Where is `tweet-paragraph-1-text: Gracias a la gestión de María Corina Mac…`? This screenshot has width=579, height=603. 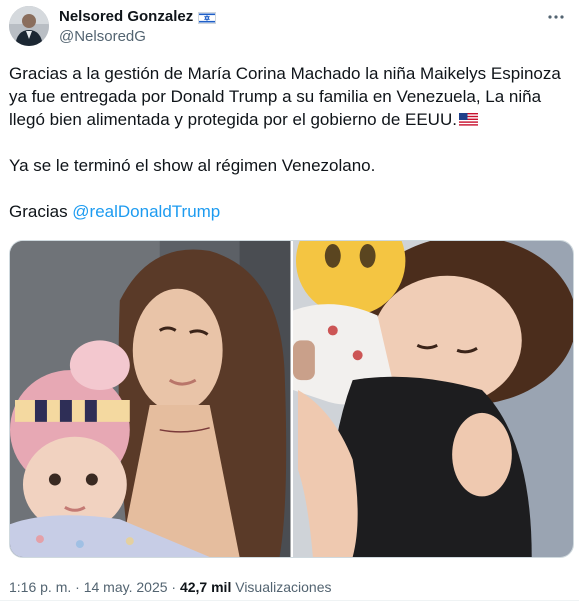 tweet-paragraph-1-text: Gracias a la gestión de María Corina Mac… is located at coordinates (285, 96).